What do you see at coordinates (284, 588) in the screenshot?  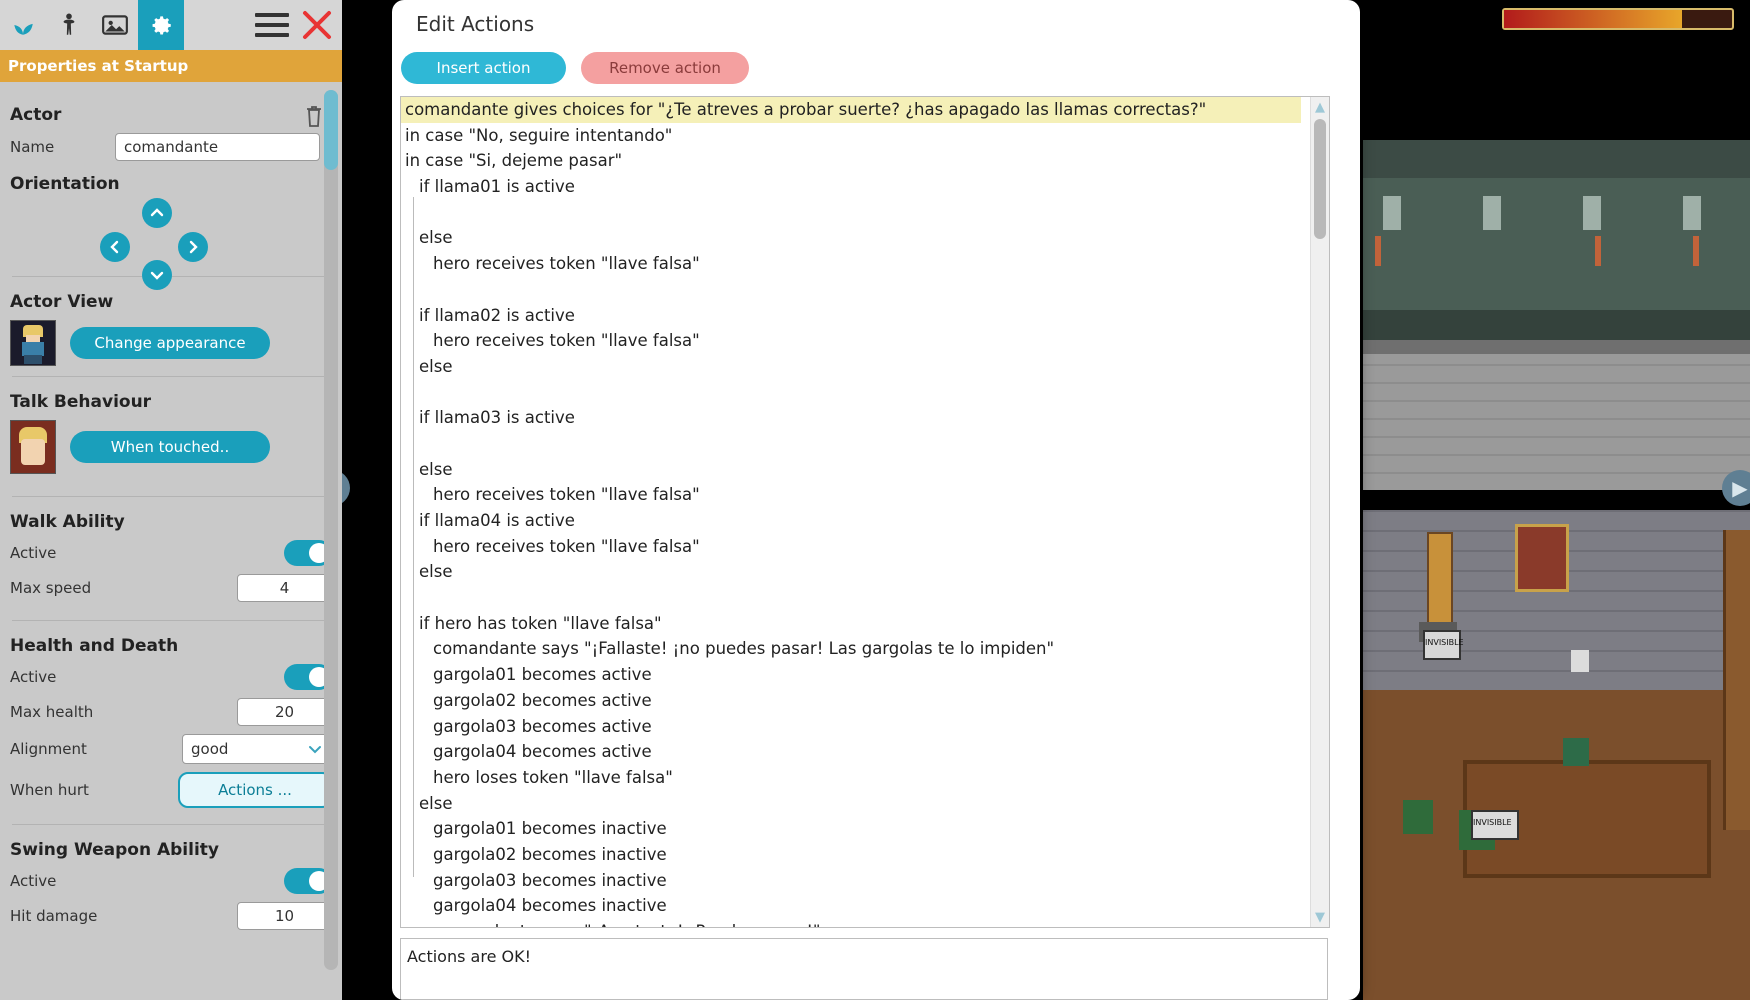 I see `max-speed-input: 4` at bounding box center [284, 588].